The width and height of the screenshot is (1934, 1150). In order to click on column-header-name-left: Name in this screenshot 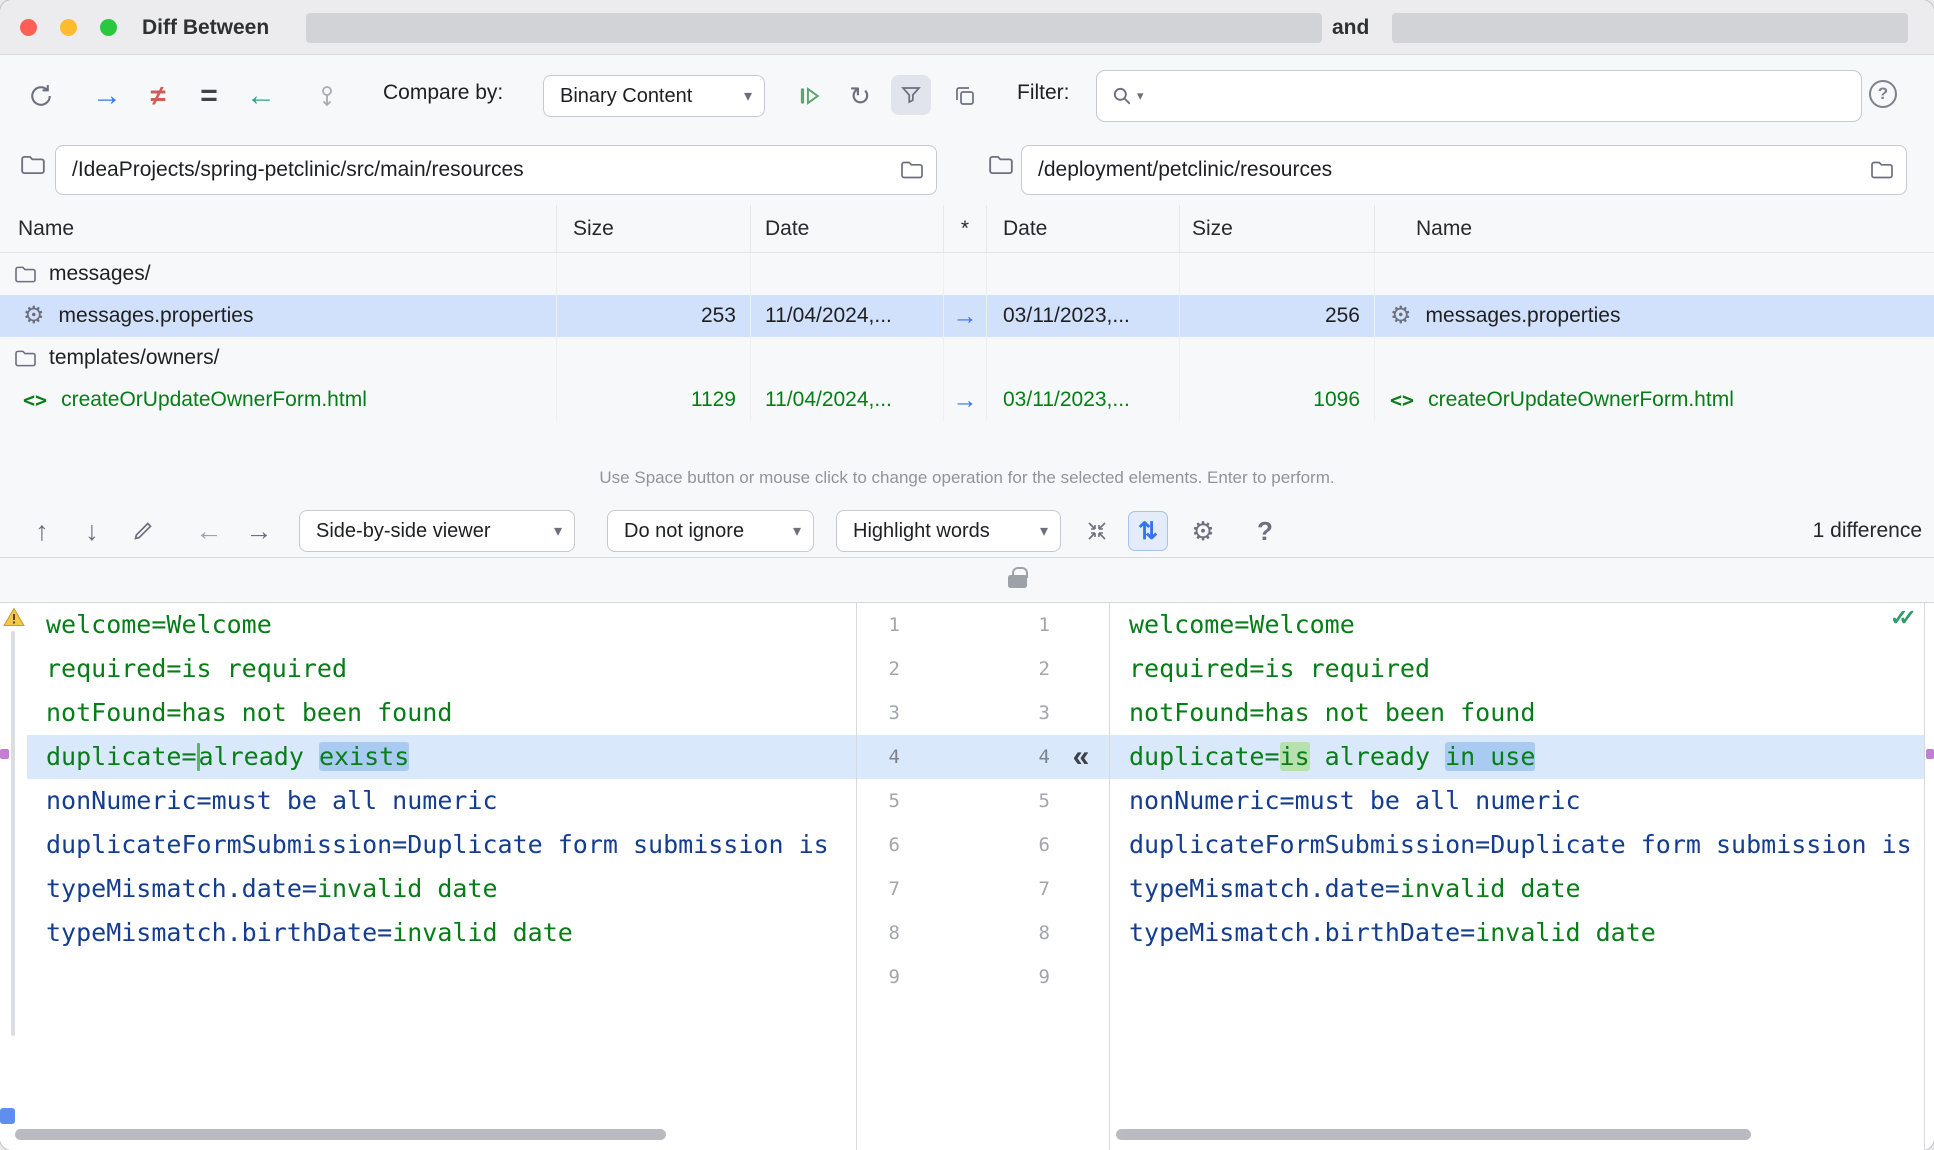, I will do `click(278, 228)`.